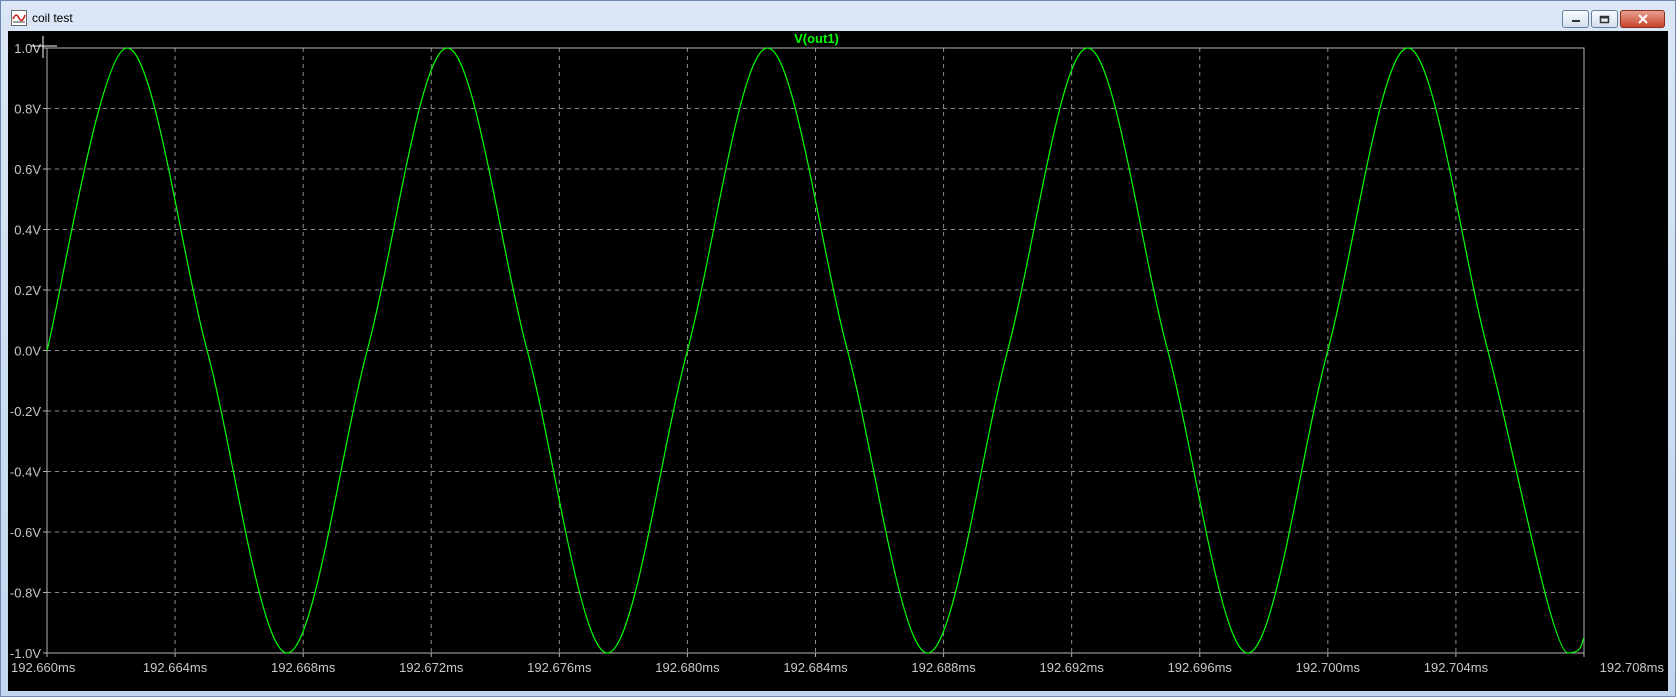 The width and height of the screenshot is (1676, 697). What do you see at coordinates (19, 18) in the screenshot?
I see `waveform-icon` at bounding box center [19, 18].